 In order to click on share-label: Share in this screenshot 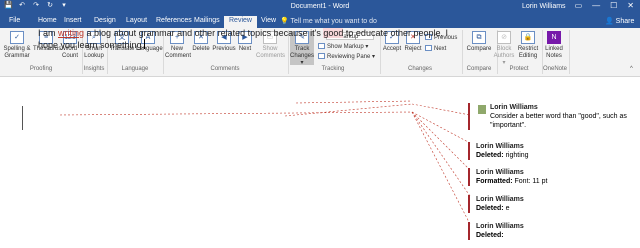, I will do `click(625, 21)`.